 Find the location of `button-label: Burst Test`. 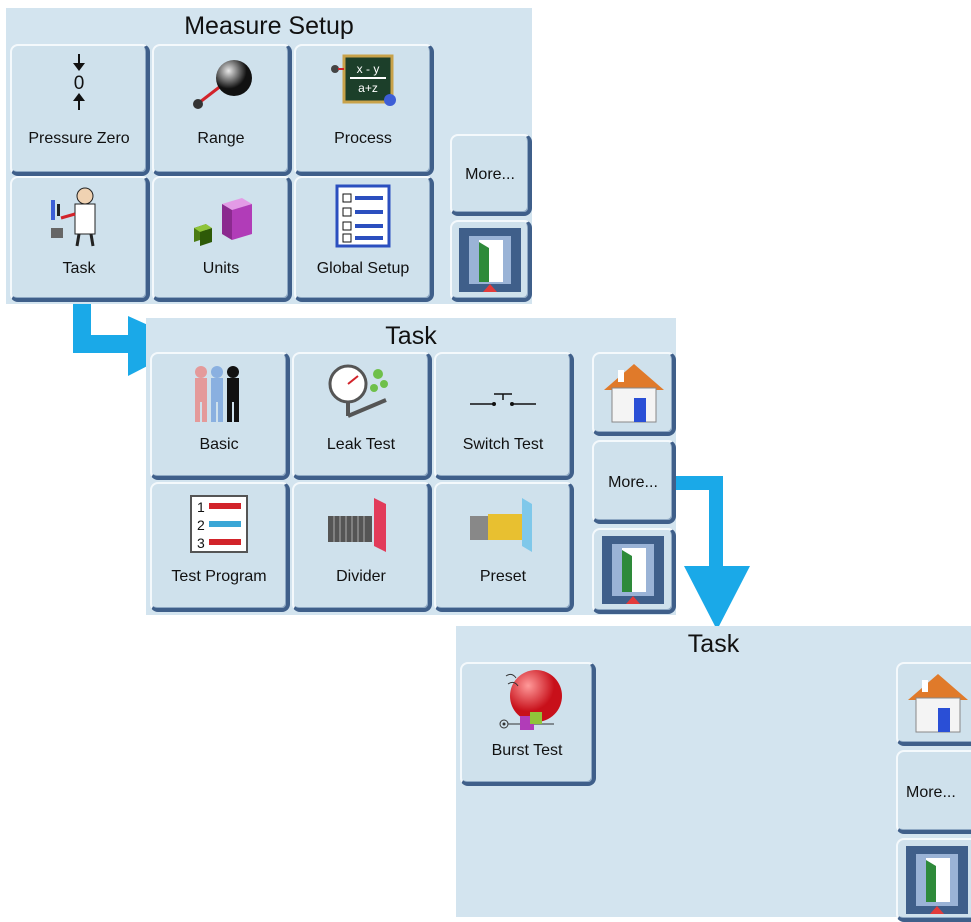

button-label: Burst Test is located at coordinates (527, 750).